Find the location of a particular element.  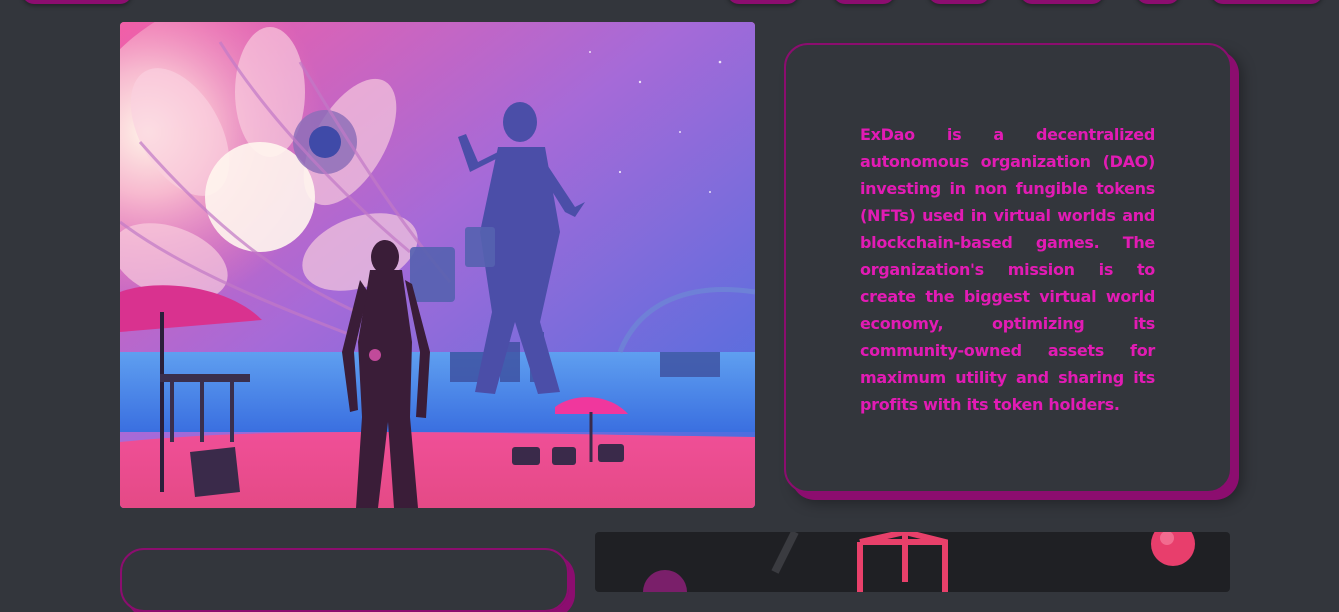

feature-card is located at coordinates (344, 580).